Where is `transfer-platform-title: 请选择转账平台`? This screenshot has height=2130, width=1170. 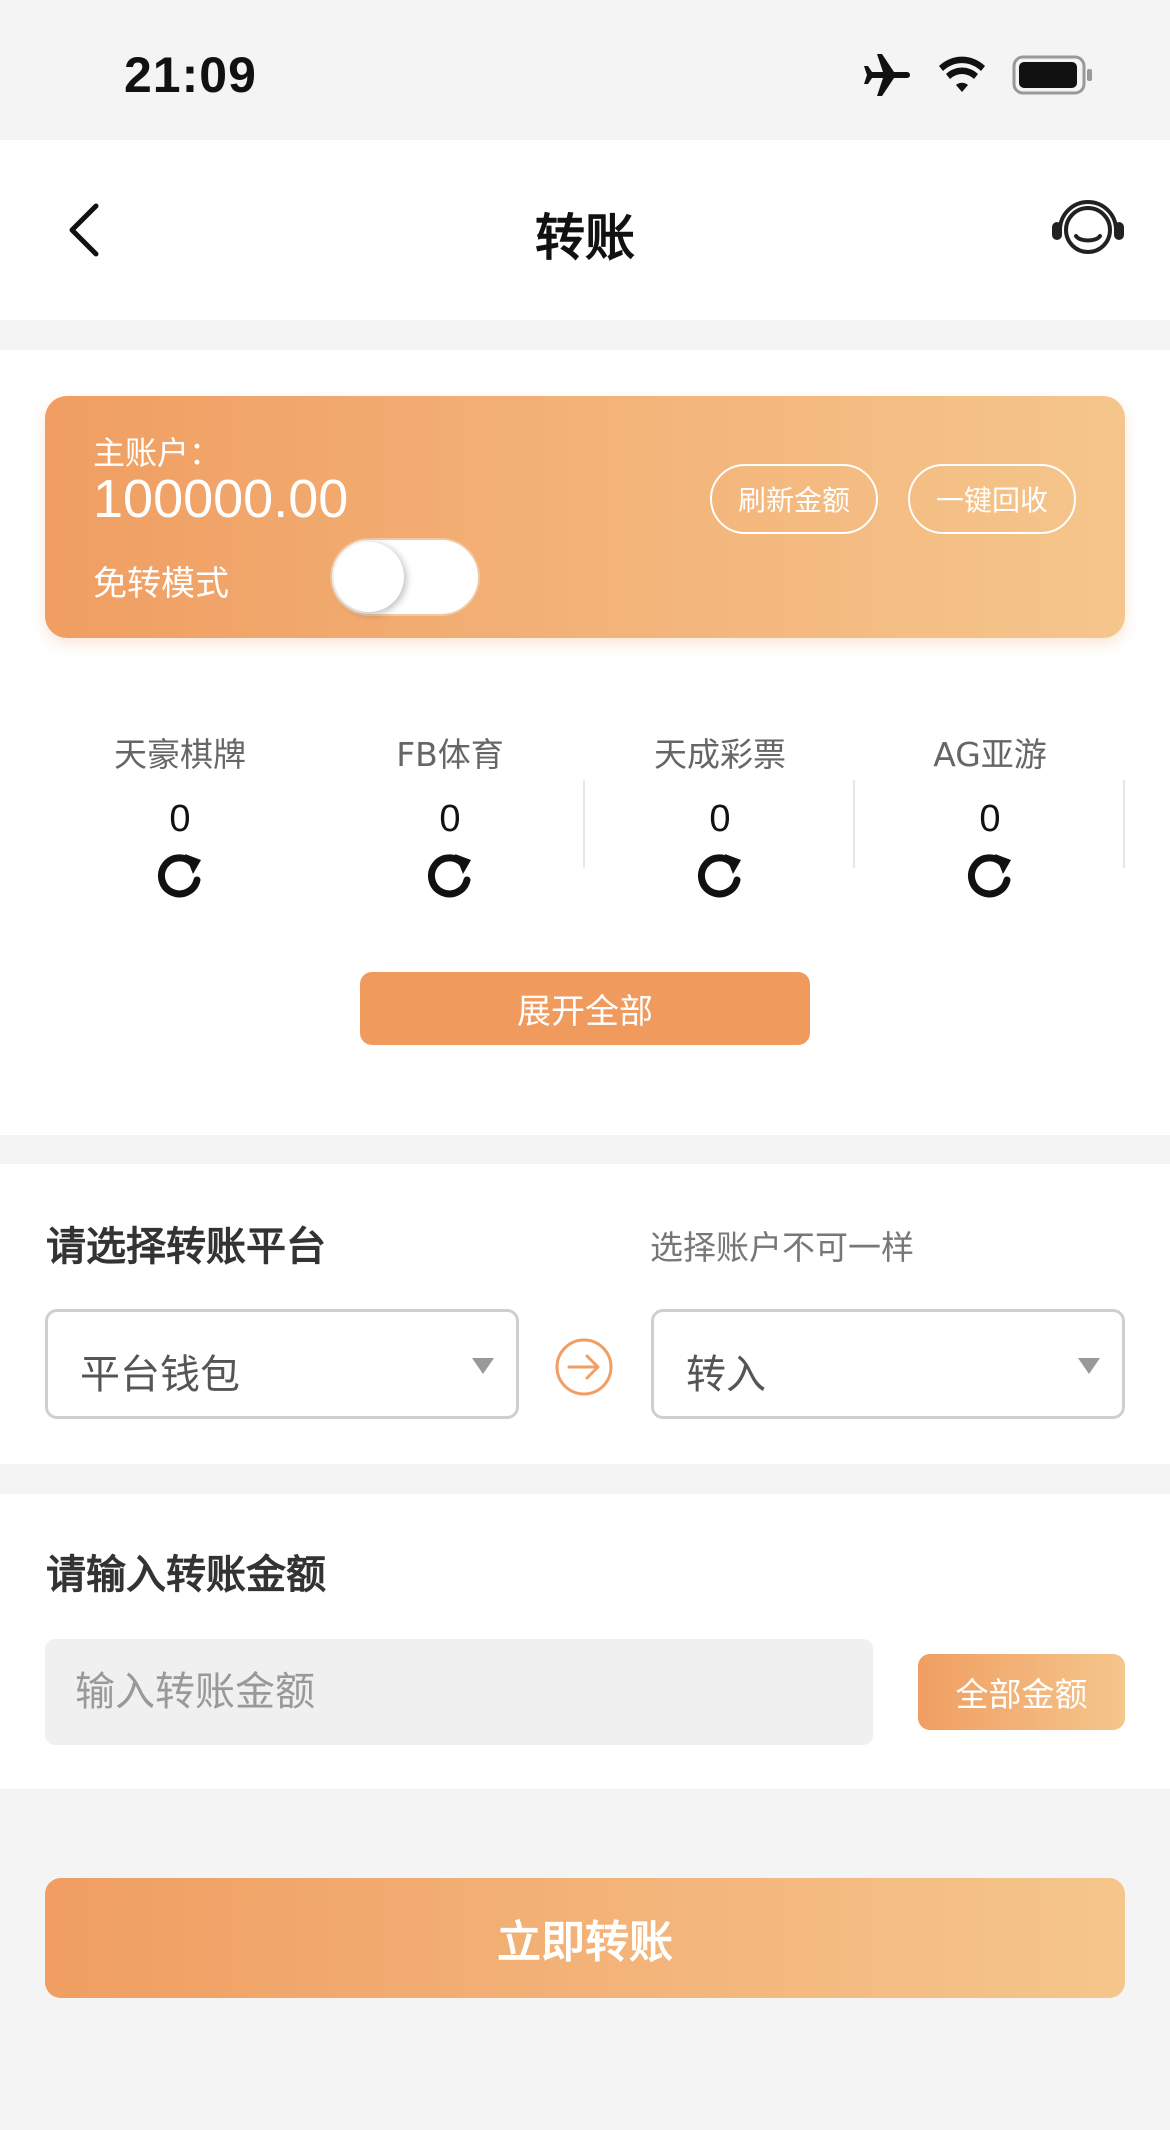 transfer-platform-title: 请选择转账平台 is located at coordinates (186, 1247).